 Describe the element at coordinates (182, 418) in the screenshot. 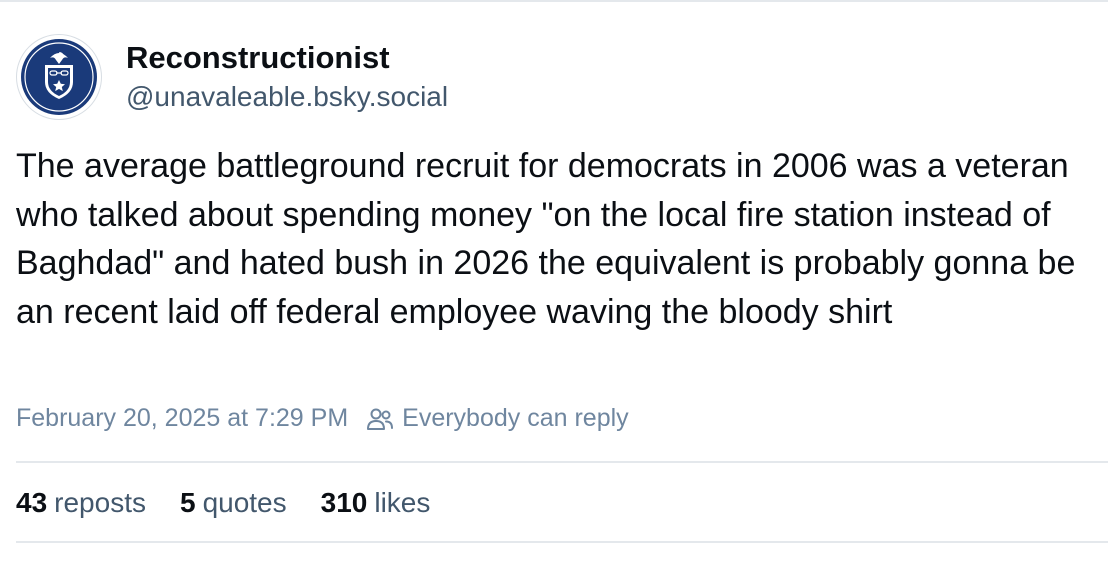

I see `post-timestamp: February 20, 2025 at 7:29 PM` at that location.